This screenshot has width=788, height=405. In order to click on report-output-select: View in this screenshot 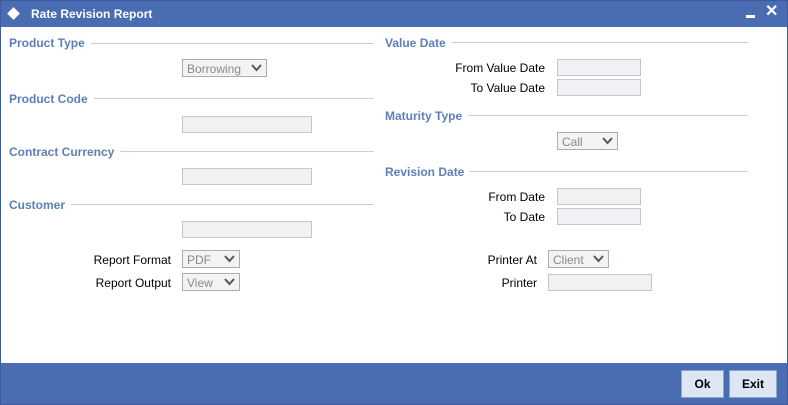, I will do `click(211, 282)`.